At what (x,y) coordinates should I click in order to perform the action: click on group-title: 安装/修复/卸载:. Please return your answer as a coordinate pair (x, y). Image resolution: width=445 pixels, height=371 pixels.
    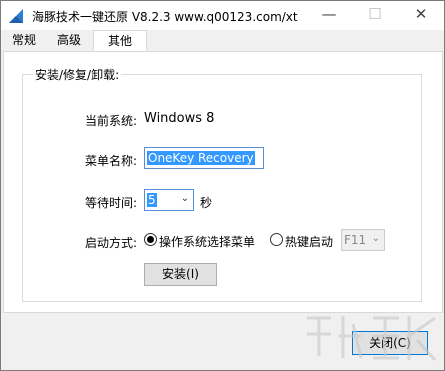
    Looking at the image, I should click on (77, 74).